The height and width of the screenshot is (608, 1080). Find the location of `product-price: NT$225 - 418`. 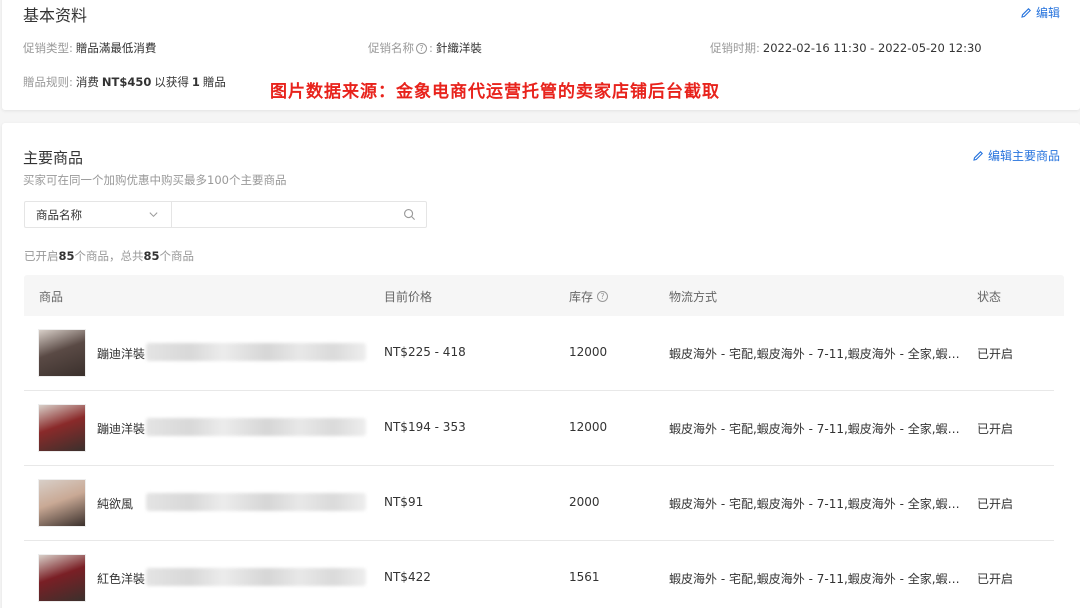

product-price: NT$225 - 418 is located at coordinates (425, 352).